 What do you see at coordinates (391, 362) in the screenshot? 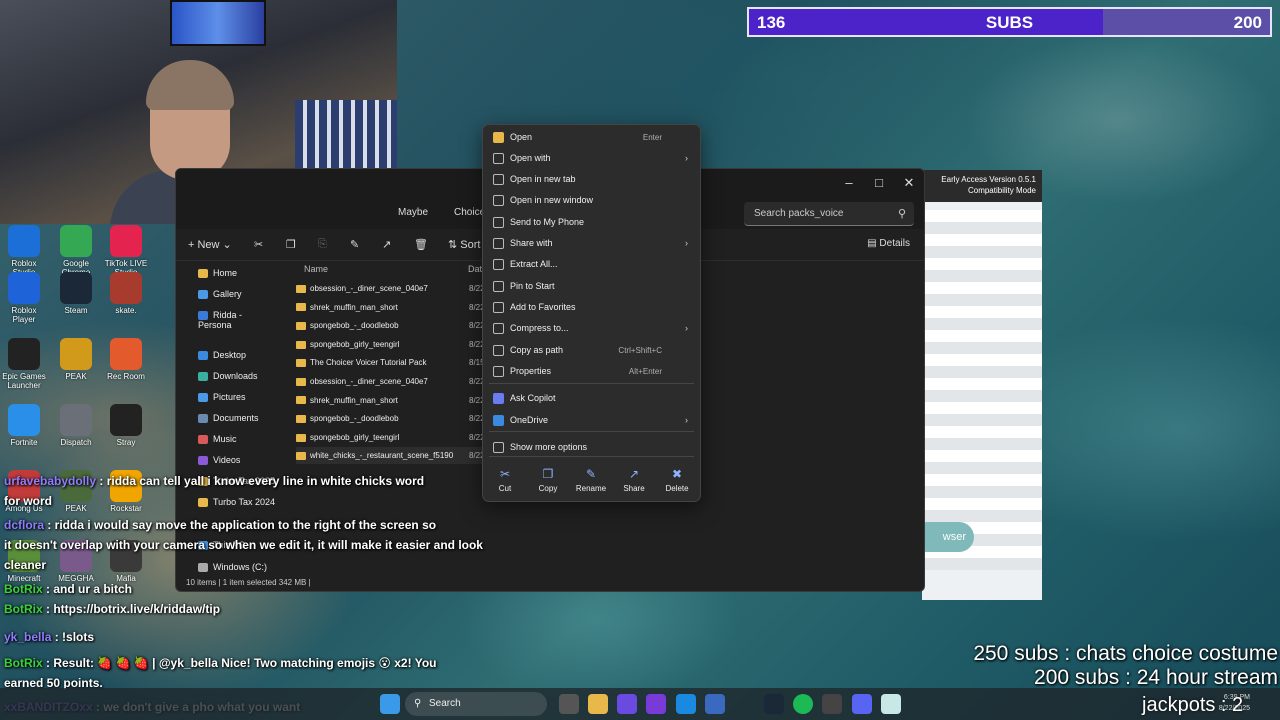
I see `file-row: The Choicer Voicer Tutorial Pack 8/15` at bounding box center [391, 362].